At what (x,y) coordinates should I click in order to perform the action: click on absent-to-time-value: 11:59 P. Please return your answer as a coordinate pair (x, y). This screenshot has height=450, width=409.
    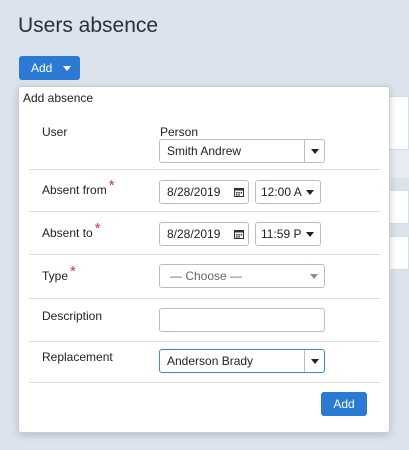
    Looking at the image, I should click on (281, 234).